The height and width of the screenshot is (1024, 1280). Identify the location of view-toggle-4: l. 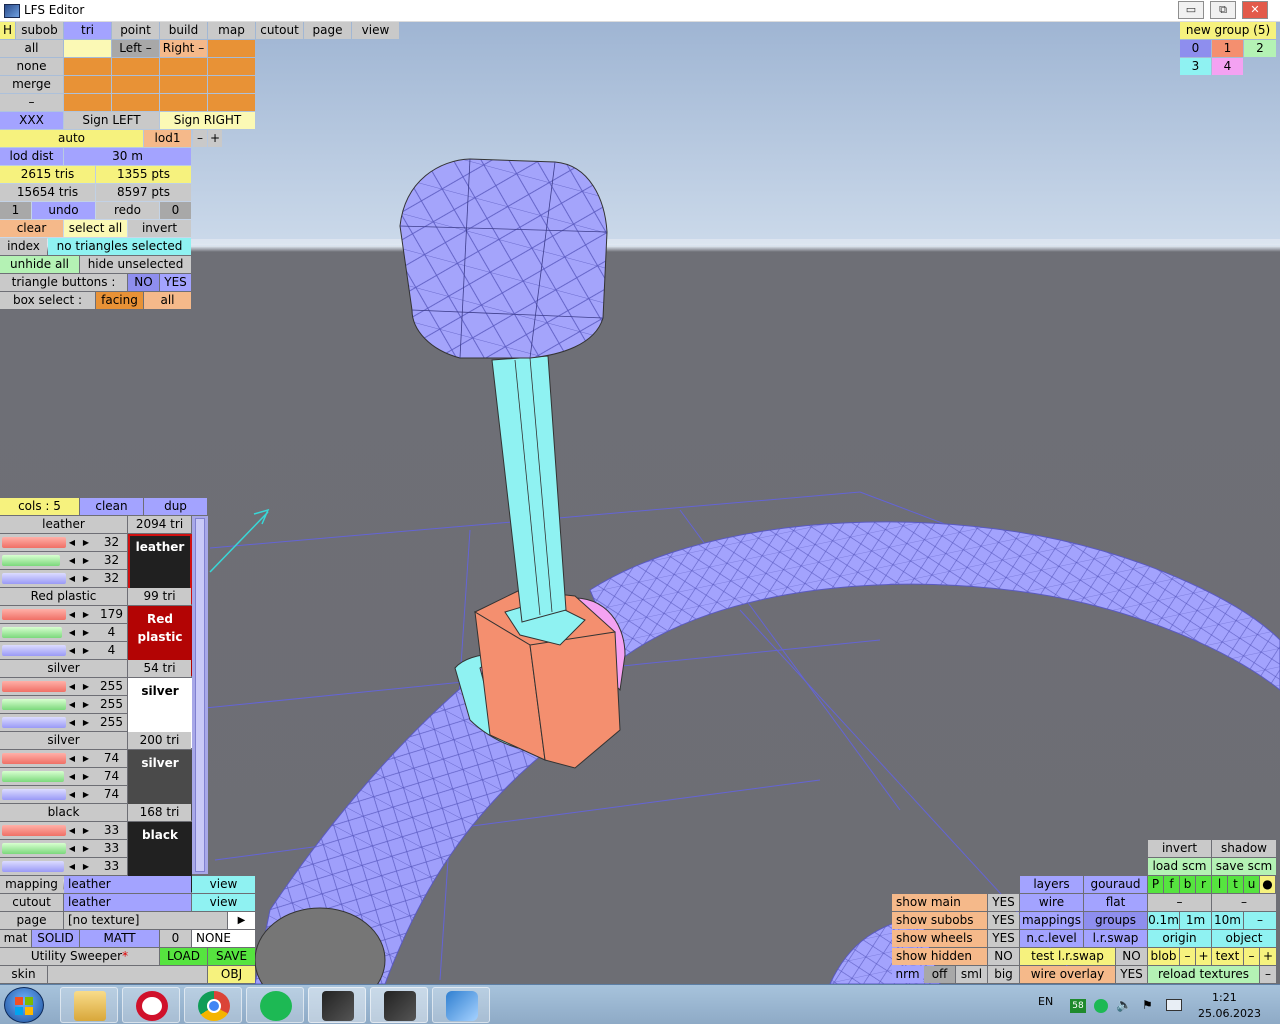
(1219, 884).